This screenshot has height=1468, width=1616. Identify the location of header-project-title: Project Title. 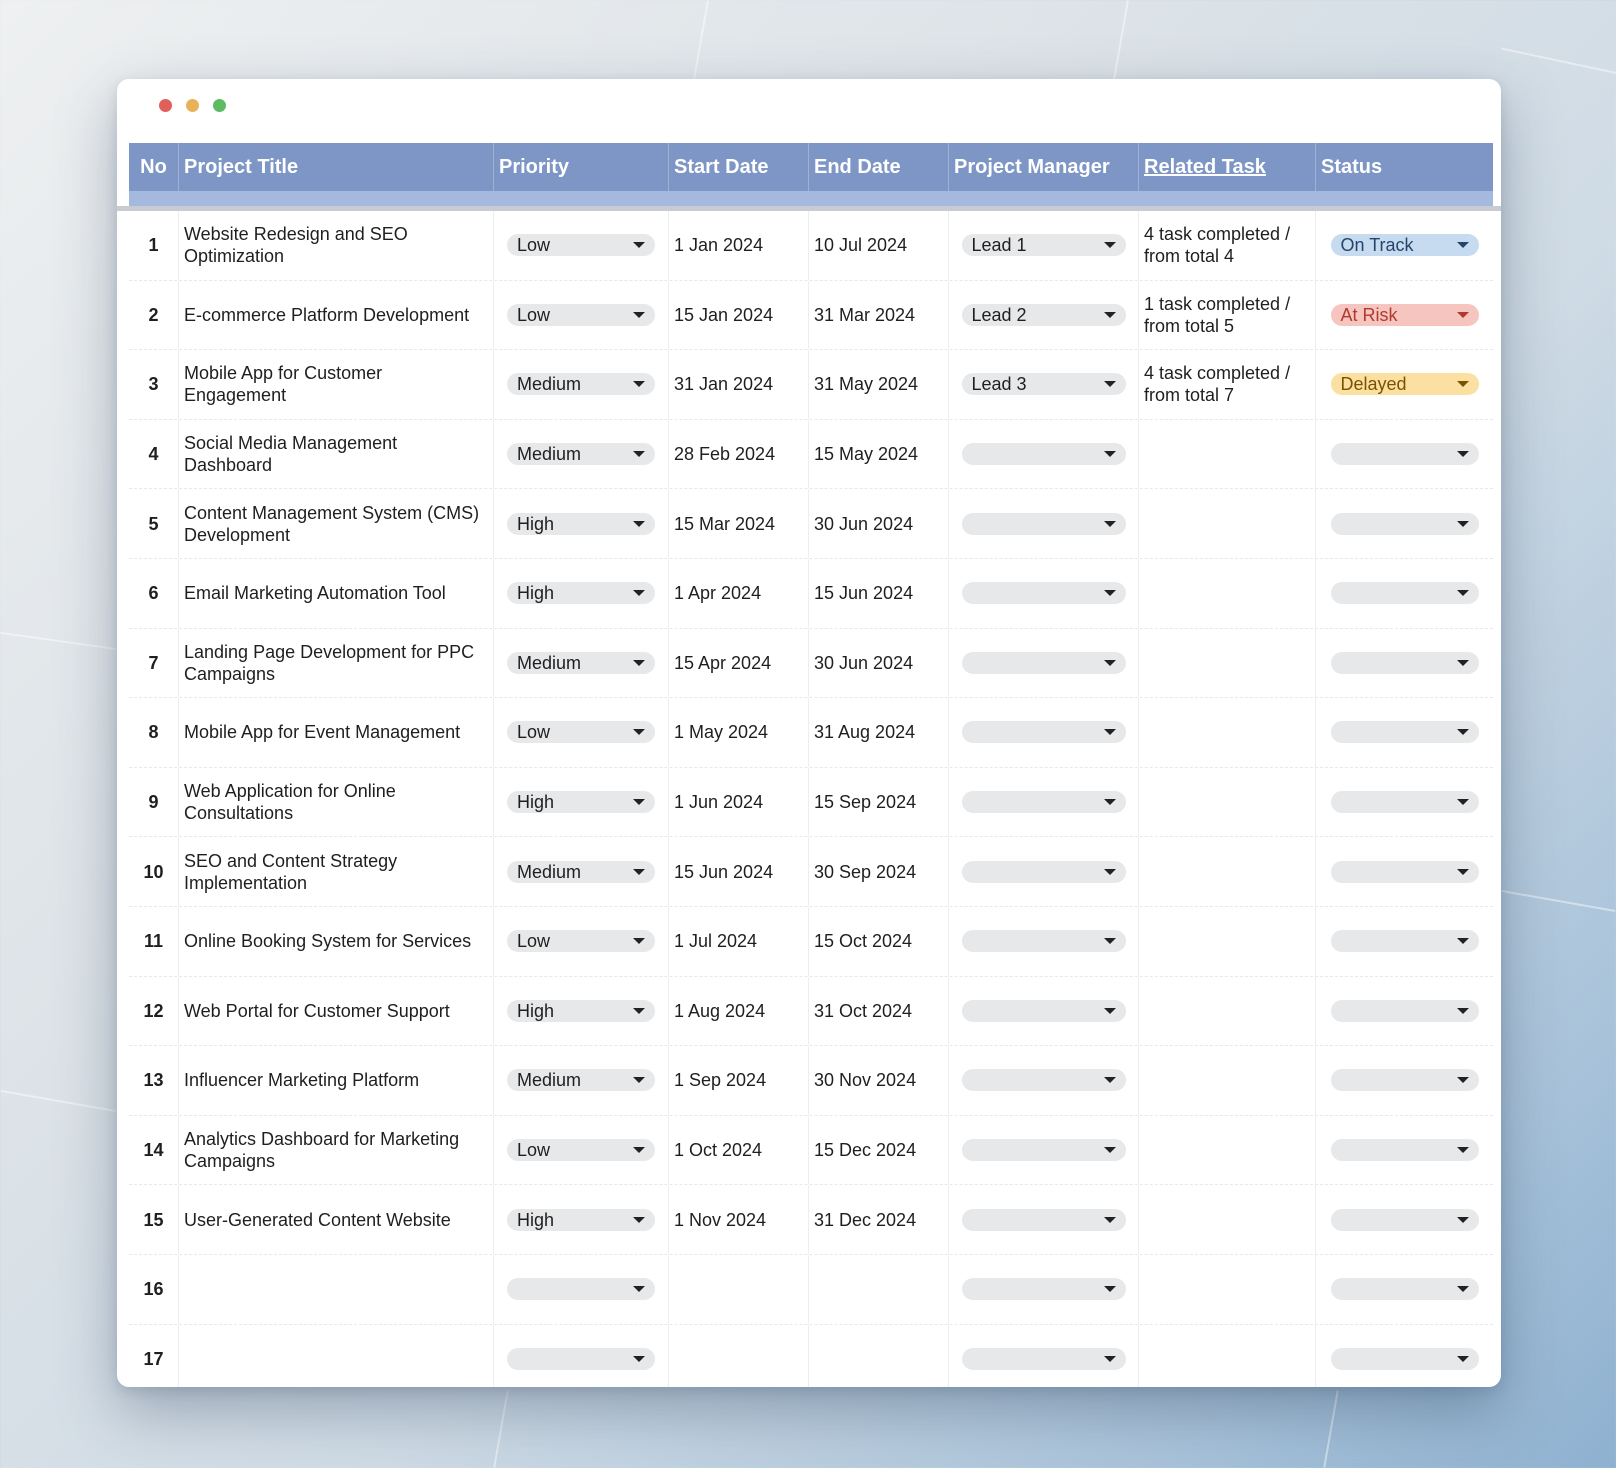
(336, 167).